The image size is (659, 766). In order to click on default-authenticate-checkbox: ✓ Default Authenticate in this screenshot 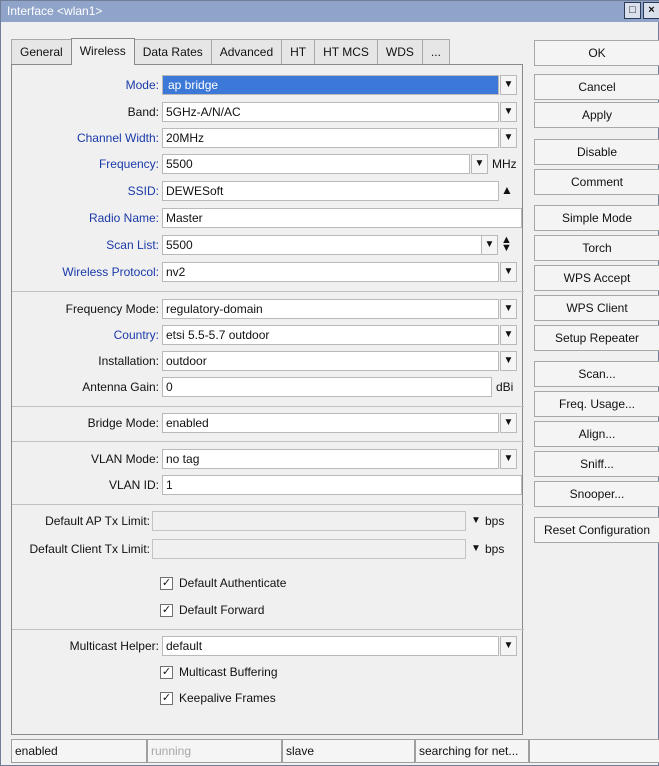, I will do `click(223, 583)`.